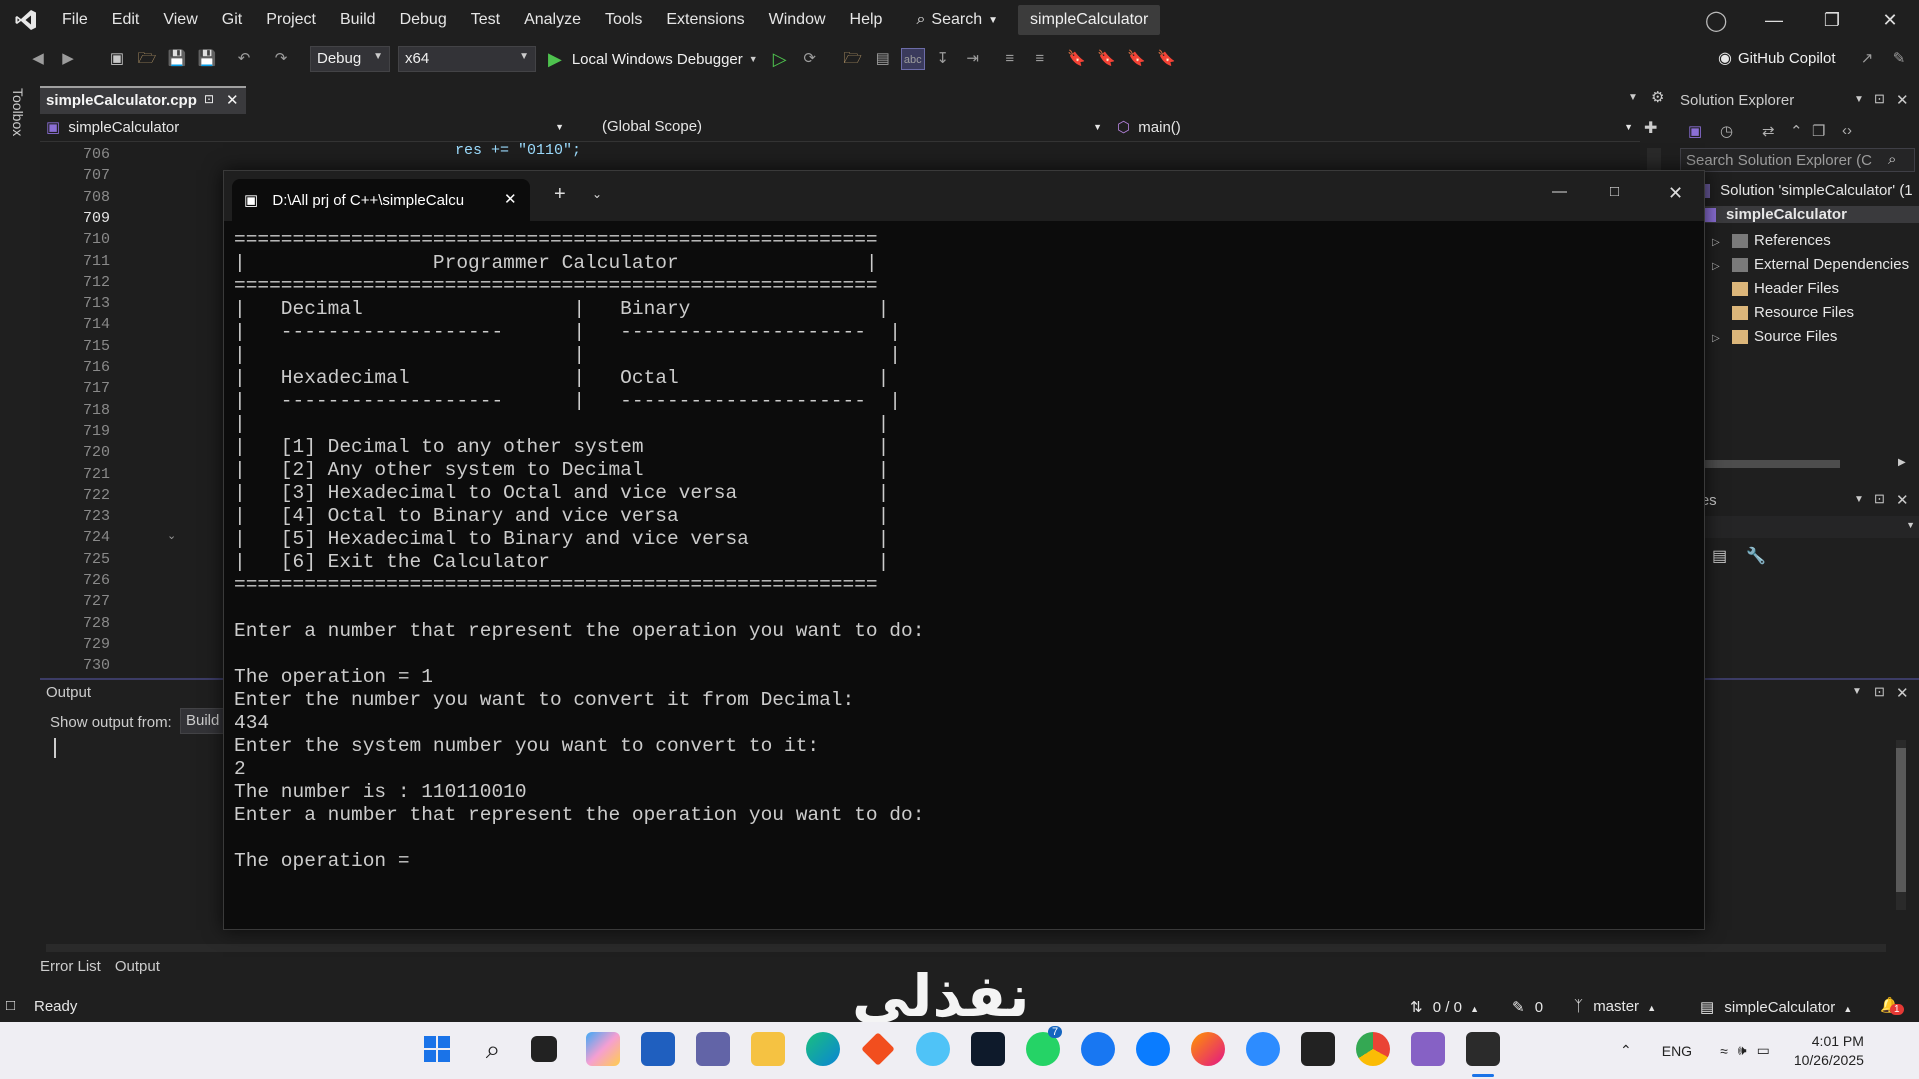 This screenshot has height=1079, width=1919. What do you see at coordinates (1901, 825) in the screenshot?
I see `output-vertical-scrollbar` at bounding box center [1901, 825].